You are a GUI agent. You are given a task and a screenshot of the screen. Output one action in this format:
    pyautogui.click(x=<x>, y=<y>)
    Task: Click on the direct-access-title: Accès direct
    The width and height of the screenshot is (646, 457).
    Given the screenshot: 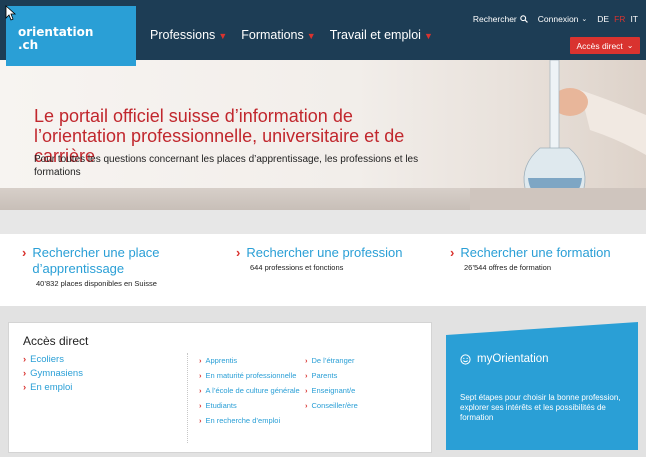 What is the action you would take?
    pyautogui.click(x=56, y=341)
    